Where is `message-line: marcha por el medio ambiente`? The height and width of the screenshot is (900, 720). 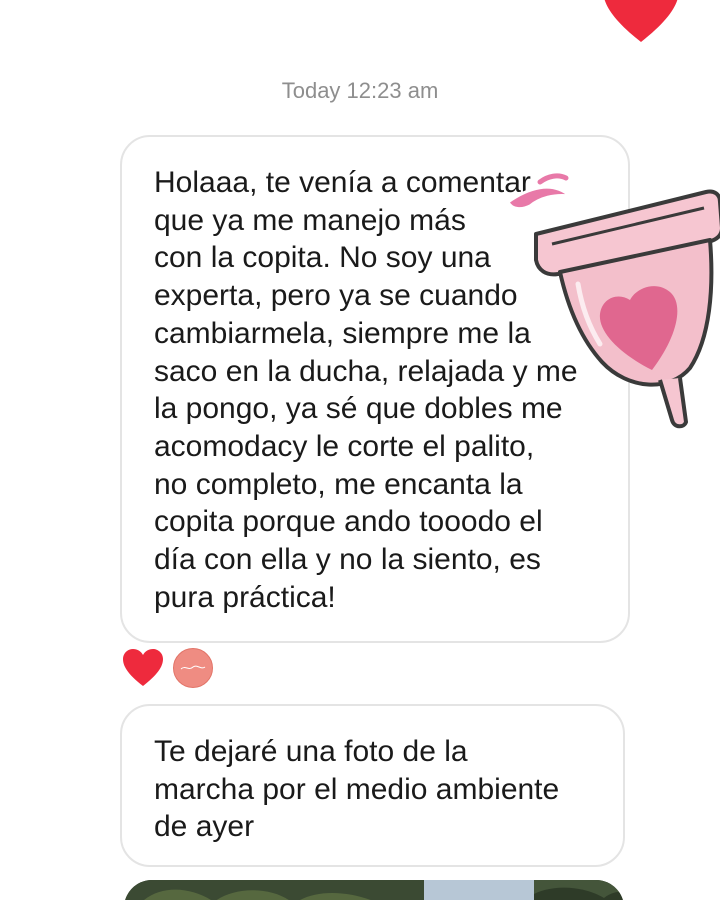
message-line: marcha por el medio ambiente is located at coordinates (357, 789).